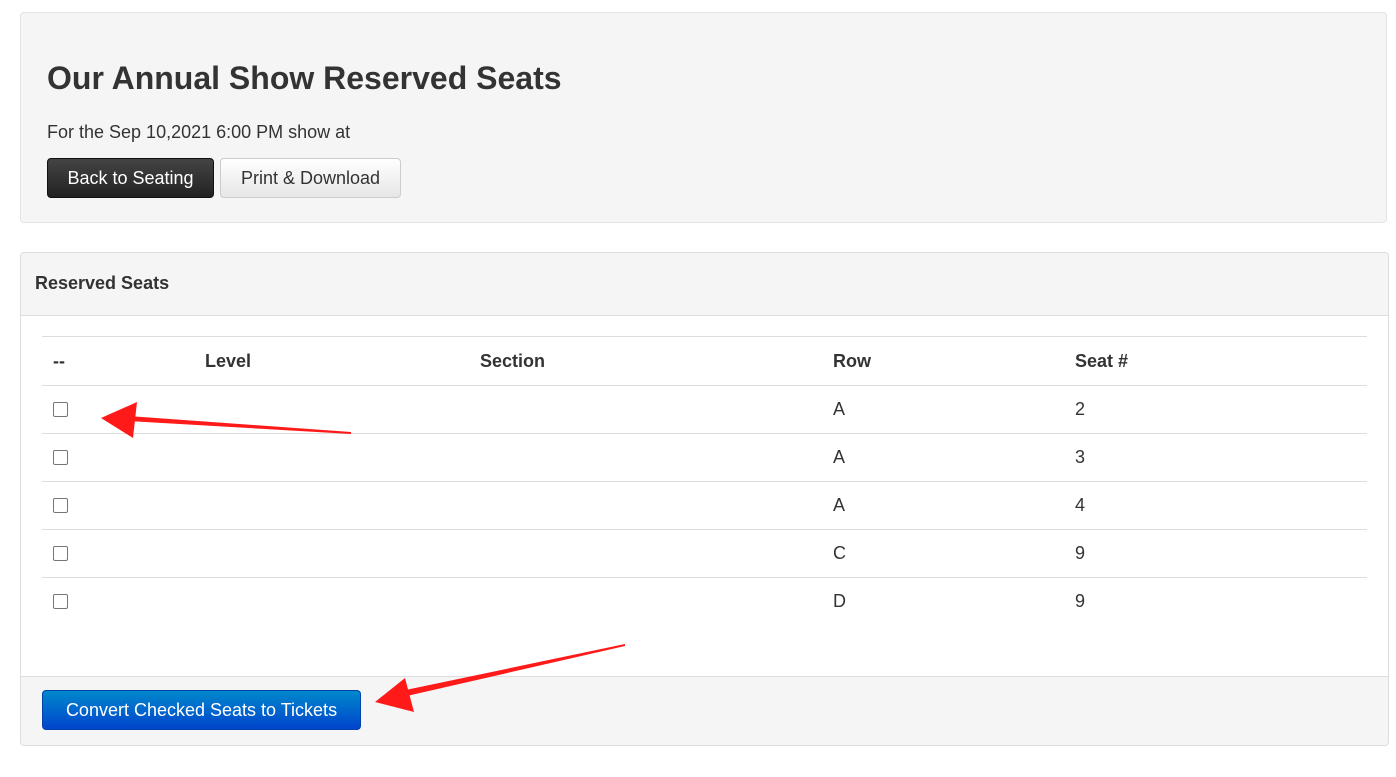  What do you see at coordinates (1215, 361) in the screenshot?
I see `column-header-seat: Seat #` at bounding box center [1215, 361].